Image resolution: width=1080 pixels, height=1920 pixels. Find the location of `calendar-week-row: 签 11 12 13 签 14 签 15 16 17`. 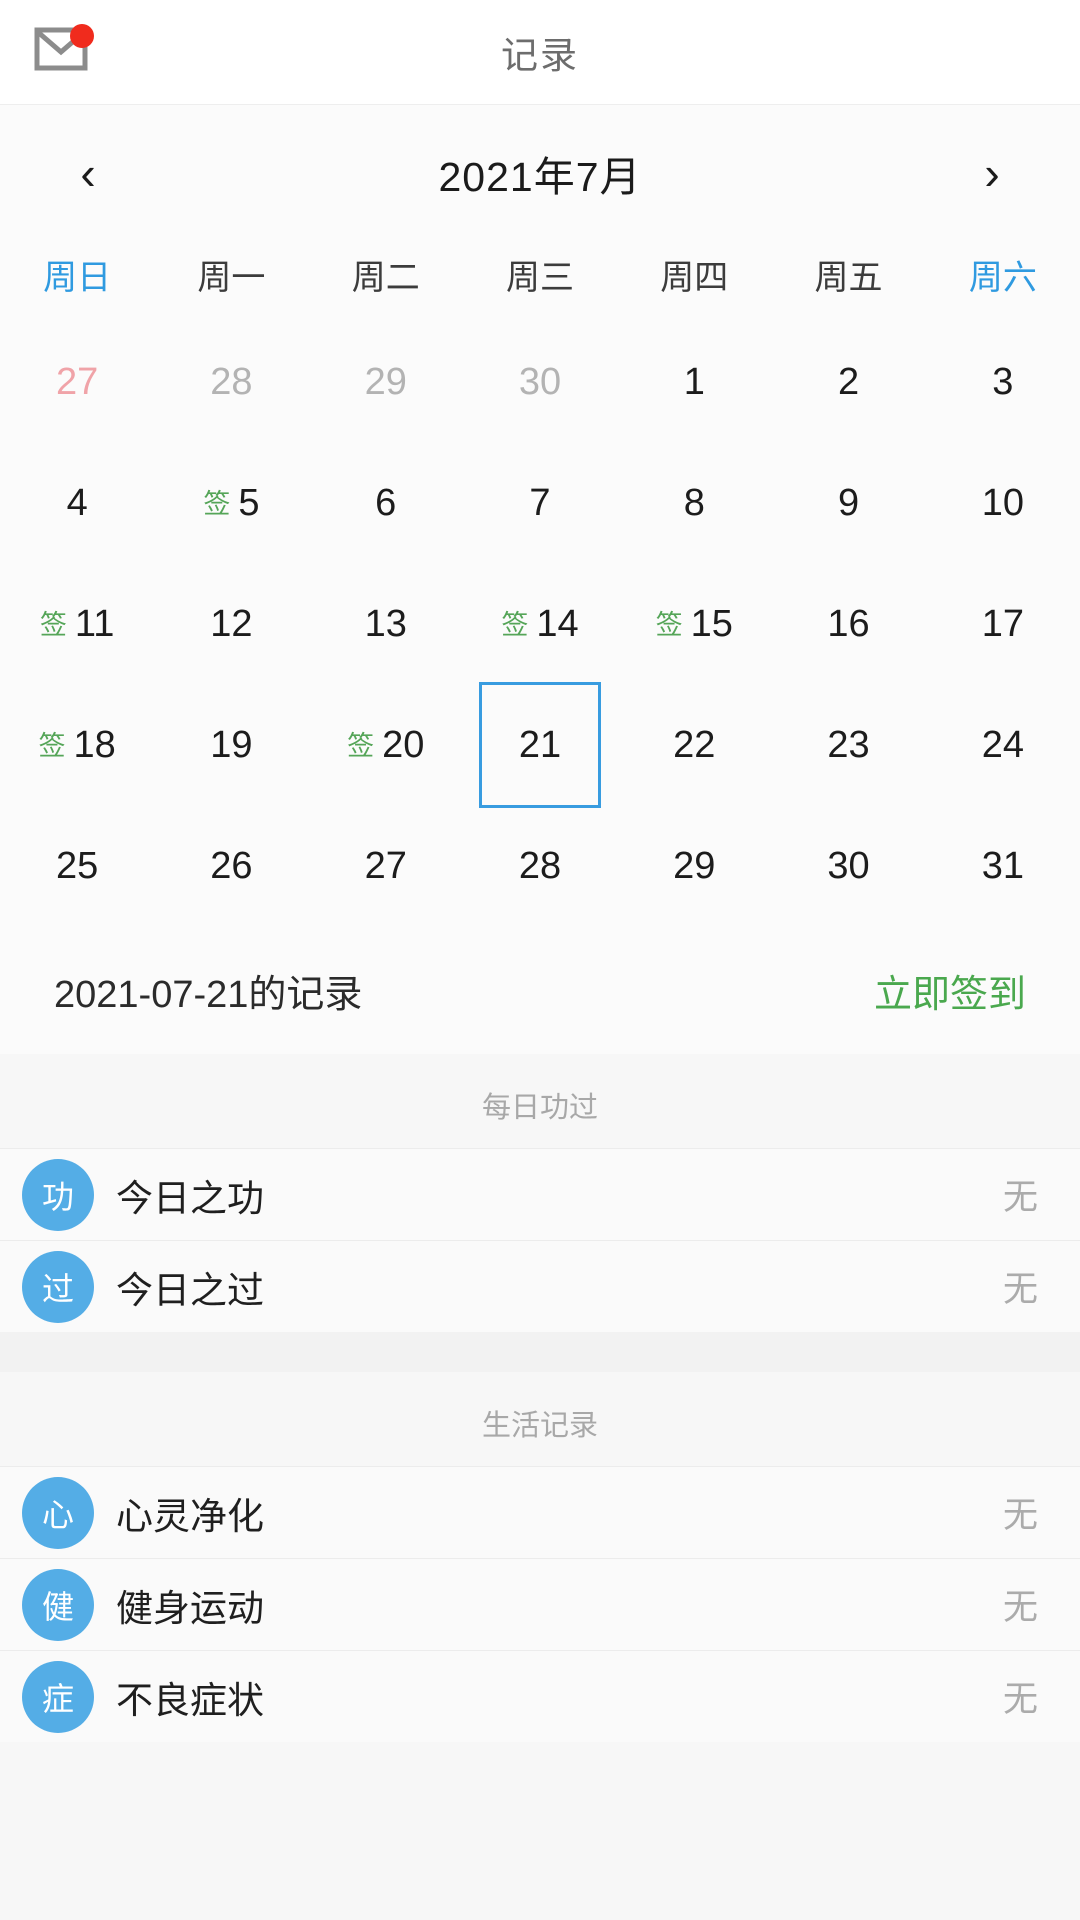

calendar-week-row: 签 11 12 13 签 14 签 15 16 17 is located at coordinates (540, 623).